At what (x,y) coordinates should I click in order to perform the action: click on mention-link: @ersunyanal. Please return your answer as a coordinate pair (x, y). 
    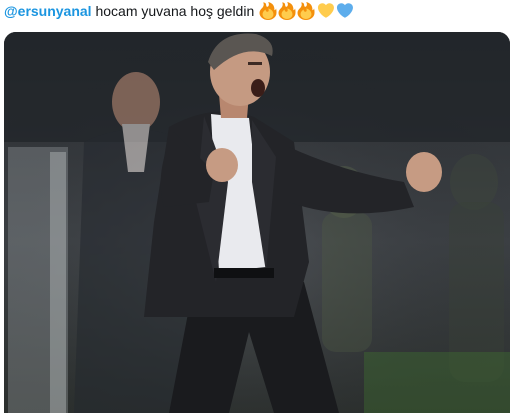
    Looking at the image, I should click on (48, 11).